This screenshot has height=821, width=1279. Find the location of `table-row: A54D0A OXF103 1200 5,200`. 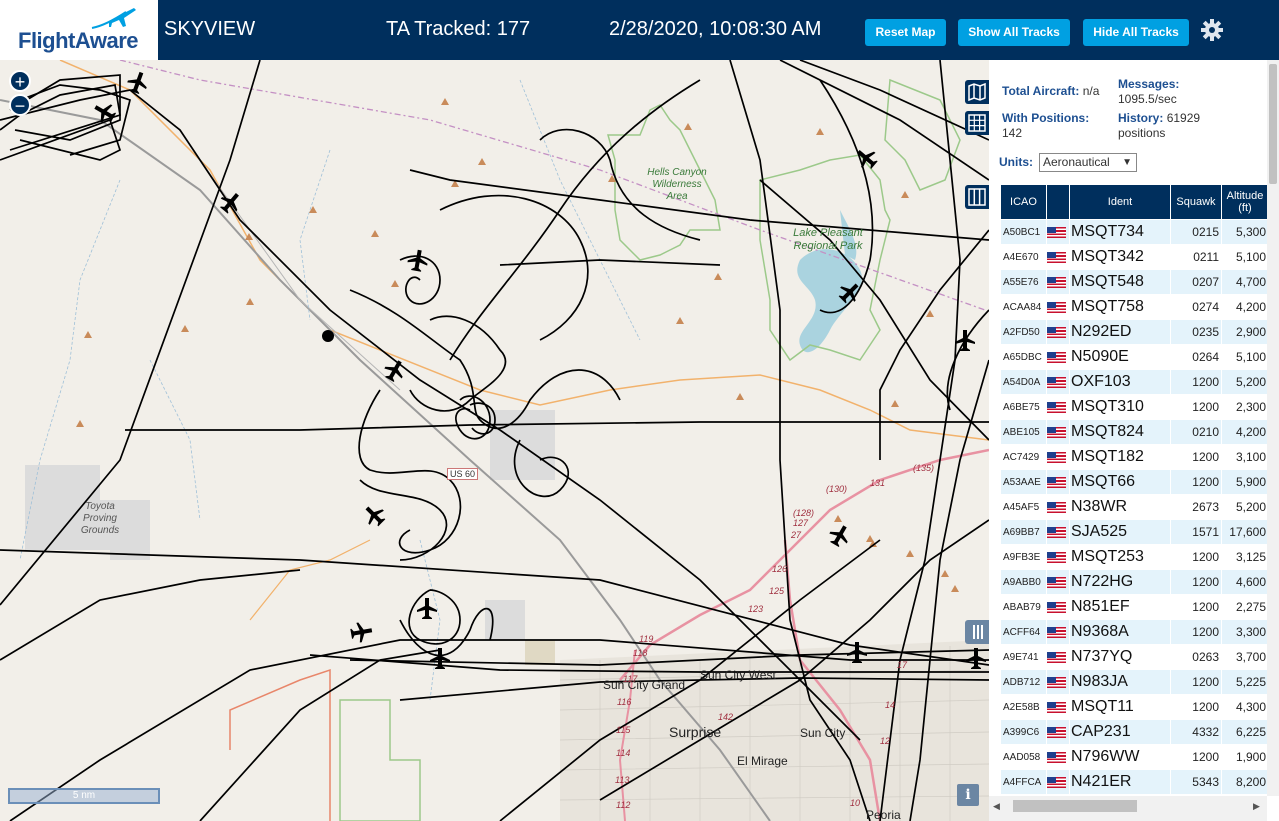

table-row: A54D0A OXF103 1200 5,200 is located at coordinates (1134, 382).